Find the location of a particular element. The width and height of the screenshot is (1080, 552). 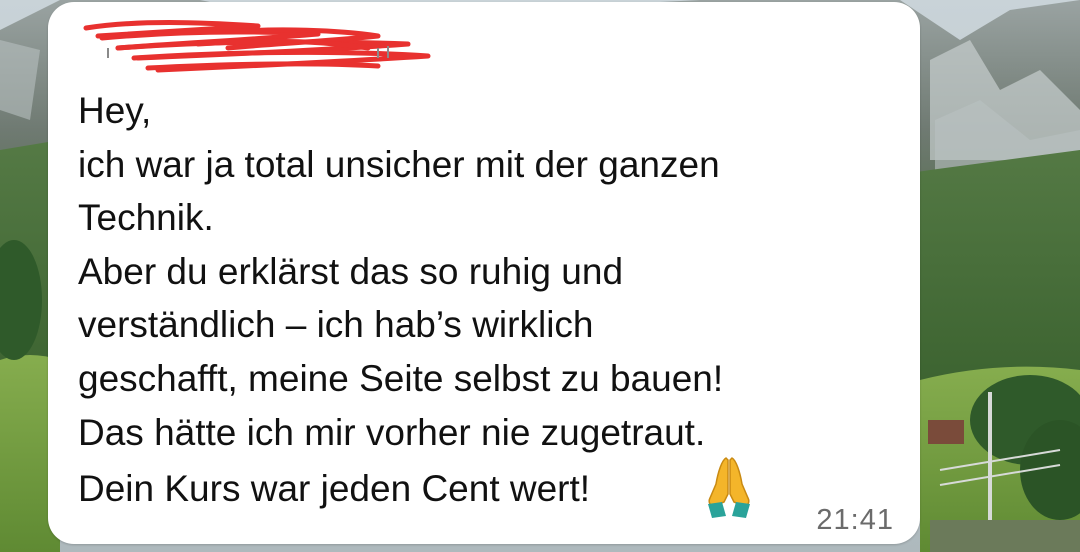

message-line: Hey, is located at coordinates (115, 110).